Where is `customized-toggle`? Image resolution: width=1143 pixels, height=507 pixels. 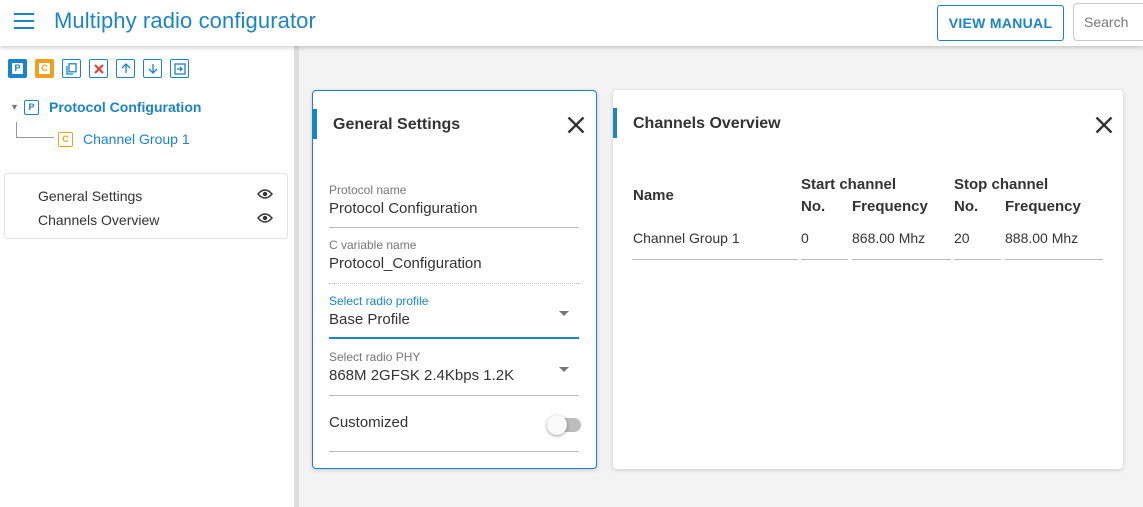 customized-toggle is located at coordinates (564, 425).